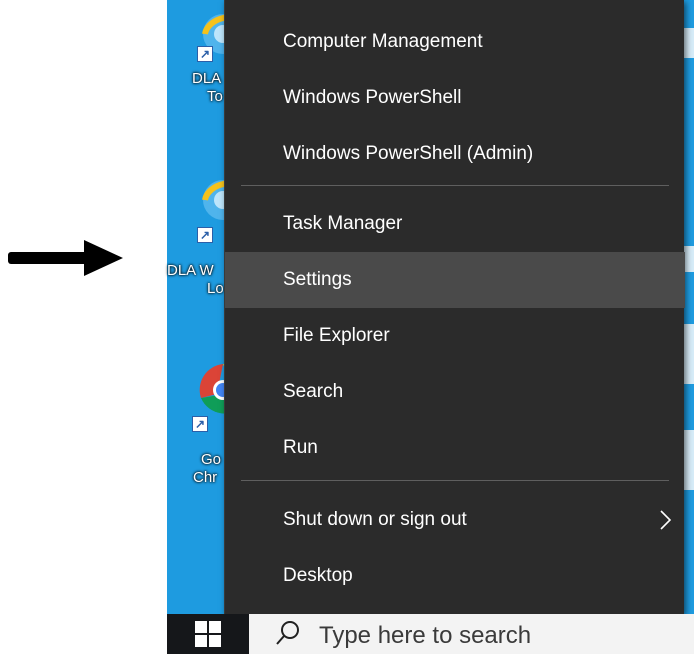  Describe the element at coordinates (343, 223) in the screenshot. I see `menu-item-label: Task Manager` at that location.